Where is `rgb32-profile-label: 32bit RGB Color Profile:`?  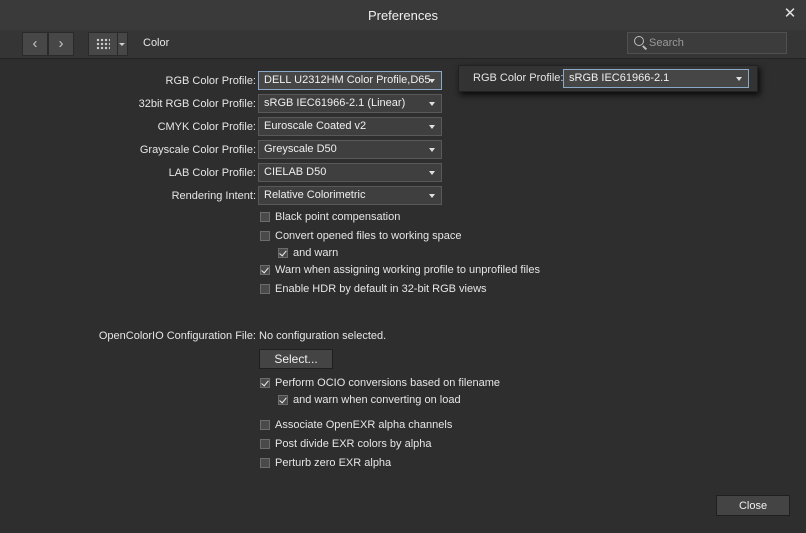
rgb32-profile-label: 32bit RGB Color Profile: is located at coordinates (197, 104).